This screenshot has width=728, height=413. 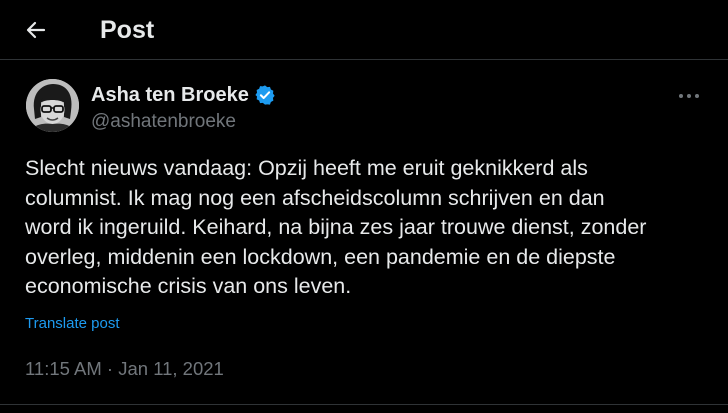 I want to click on author-name: Asha ten Broeke, so click(x=183, y=95).